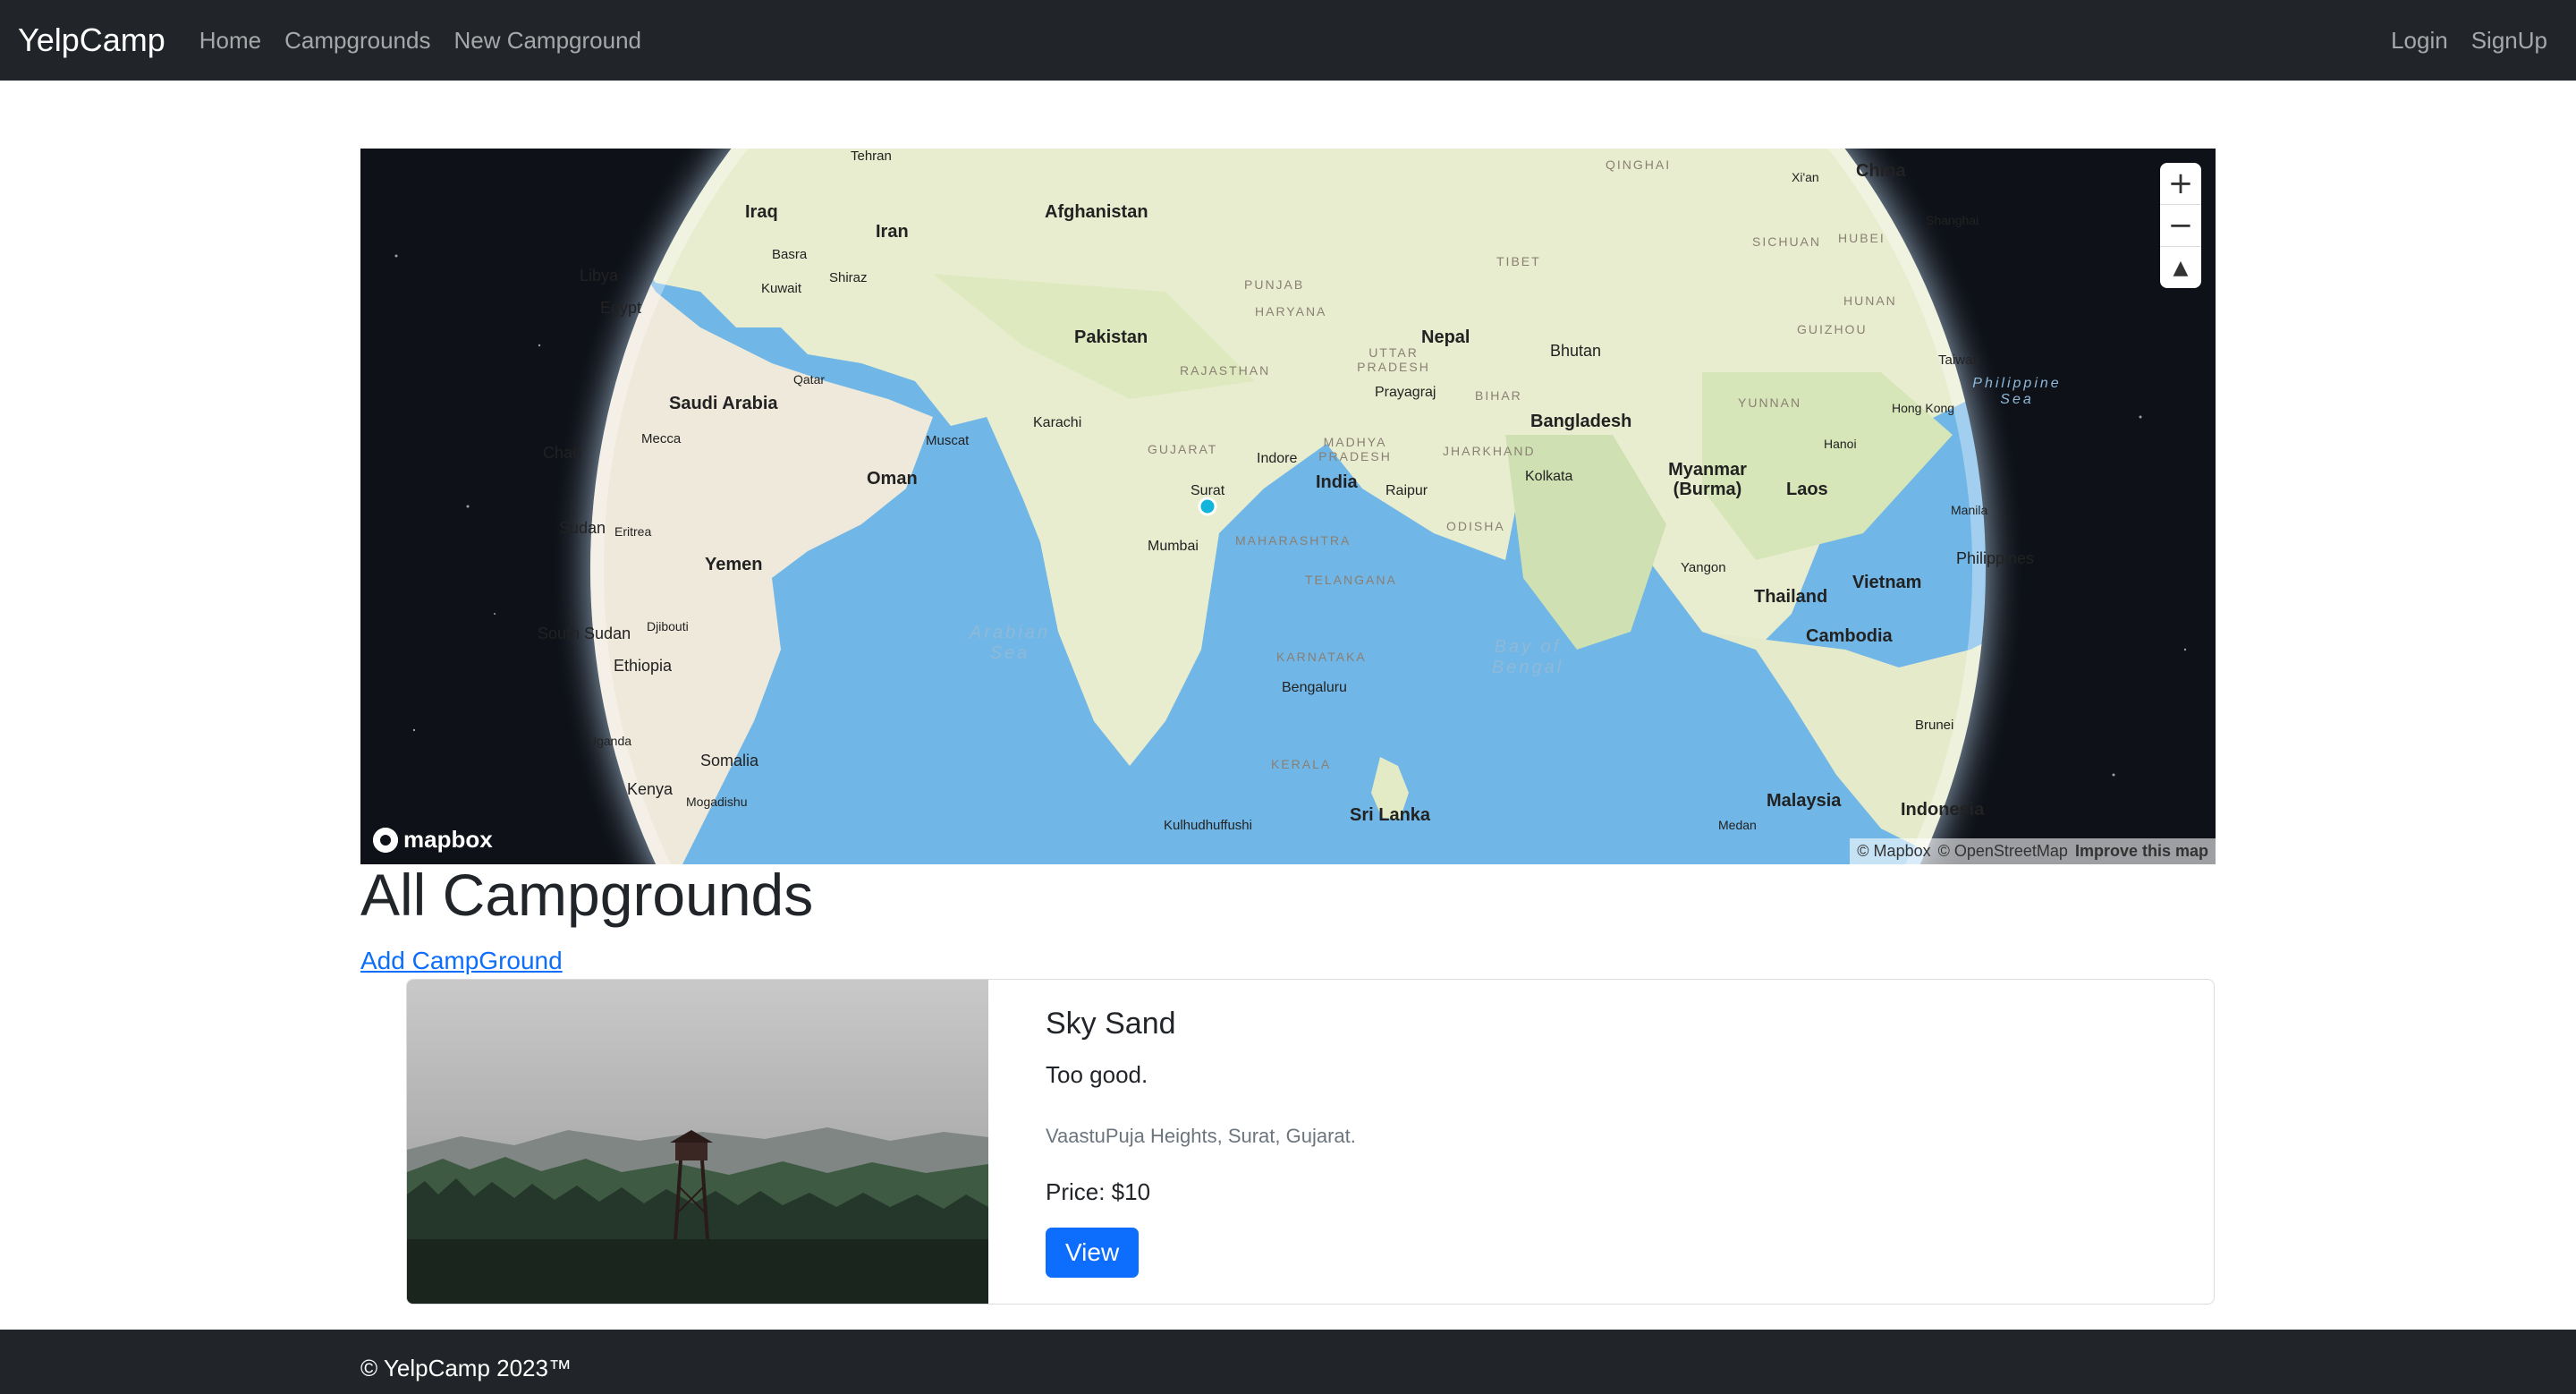  What do you see at coordinates (892, 479) in the screenshot?
I see `map-label-oman: Oman` at bounding box center [892, 479].